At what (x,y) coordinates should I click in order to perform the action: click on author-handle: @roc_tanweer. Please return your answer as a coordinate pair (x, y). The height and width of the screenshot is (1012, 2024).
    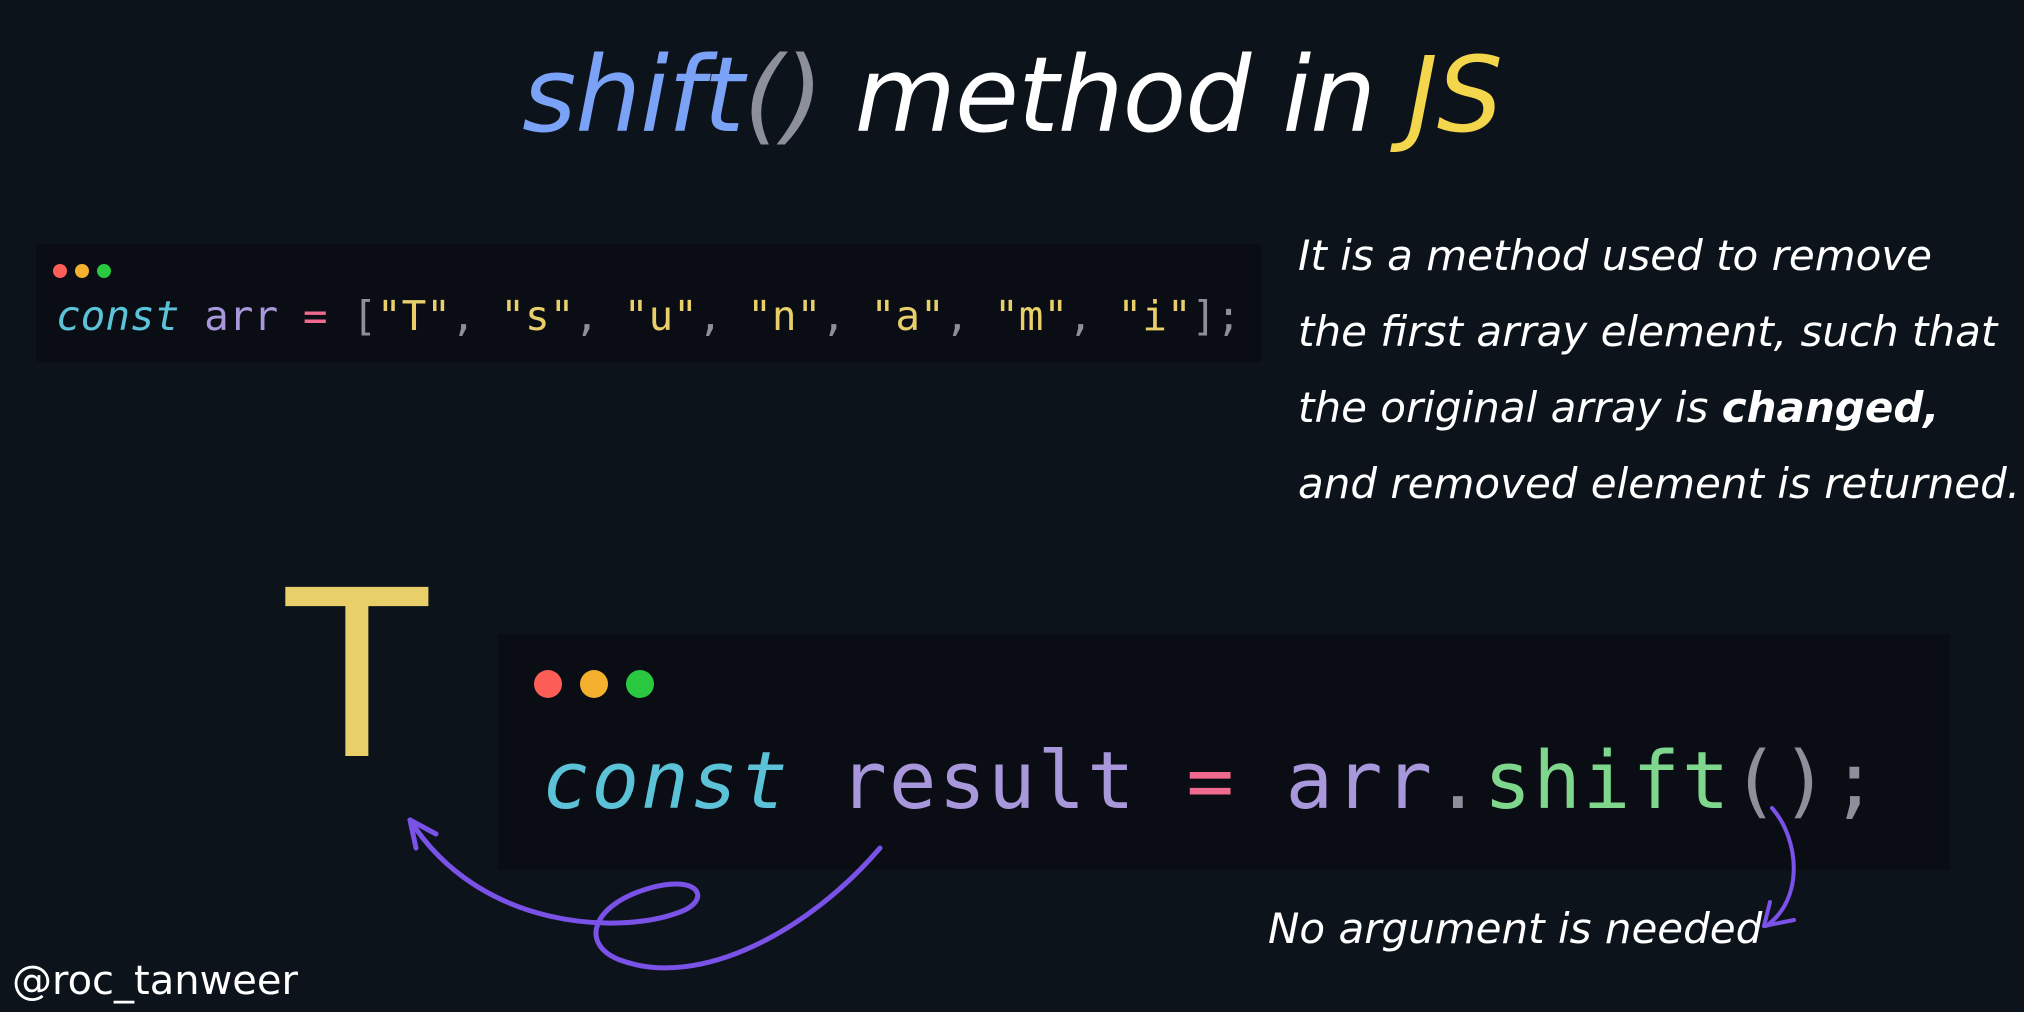
    Looking at the image, I should click on (155, 981).